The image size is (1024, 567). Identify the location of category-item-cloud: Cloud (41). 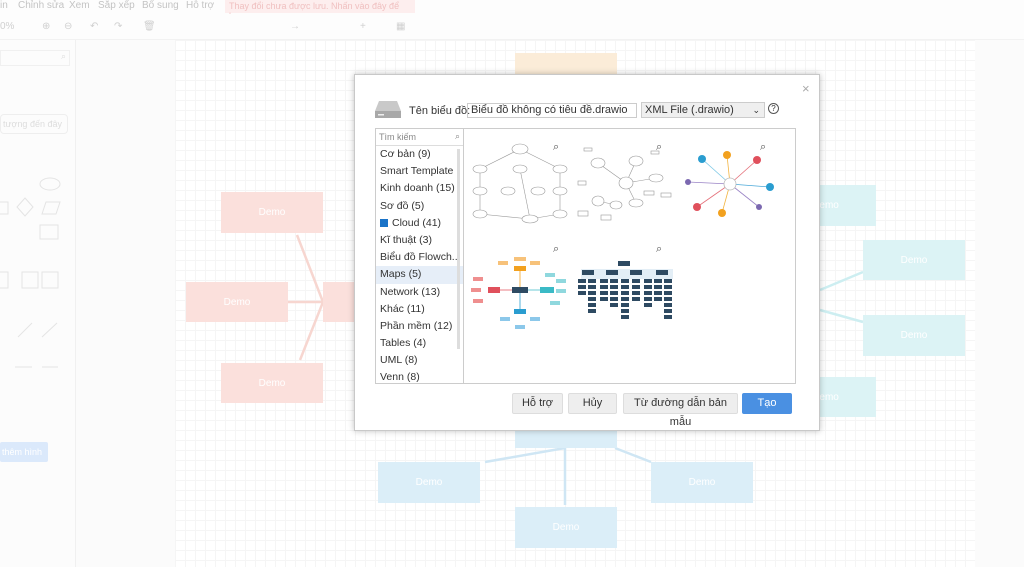
(419, 223).